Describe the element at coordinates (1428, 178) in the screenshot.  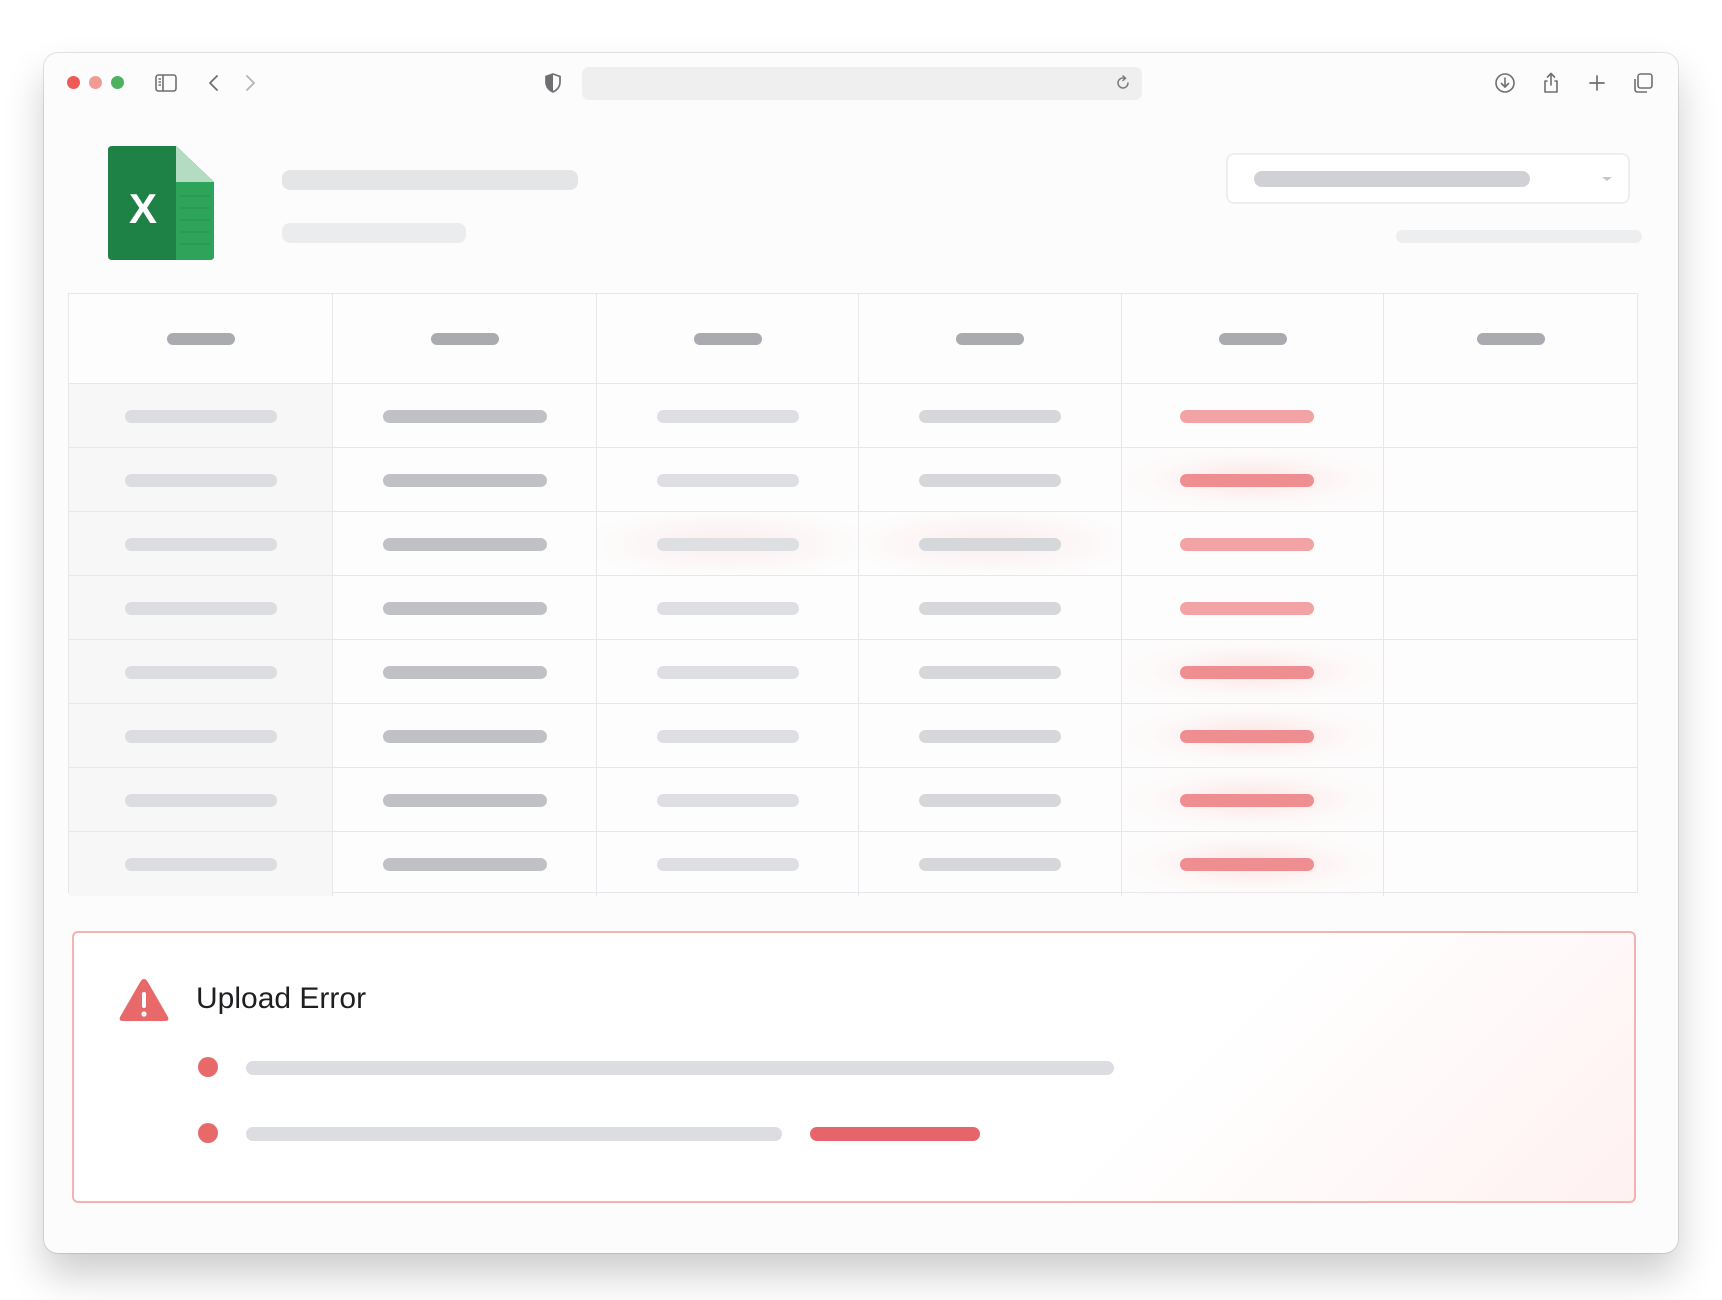
I see `sheet-select-dropdown` at that location.